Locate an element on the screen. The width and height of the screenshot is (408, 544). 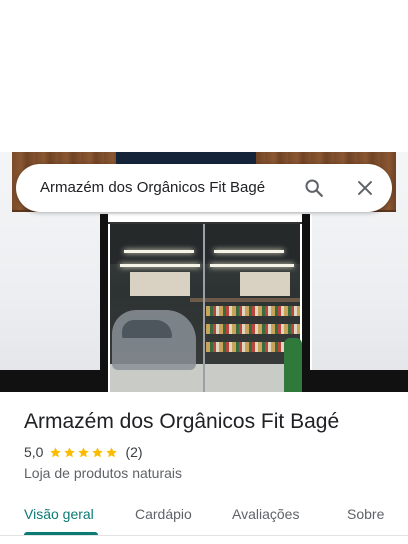
tab-about: Sobre is located at coordinates (365, 514).